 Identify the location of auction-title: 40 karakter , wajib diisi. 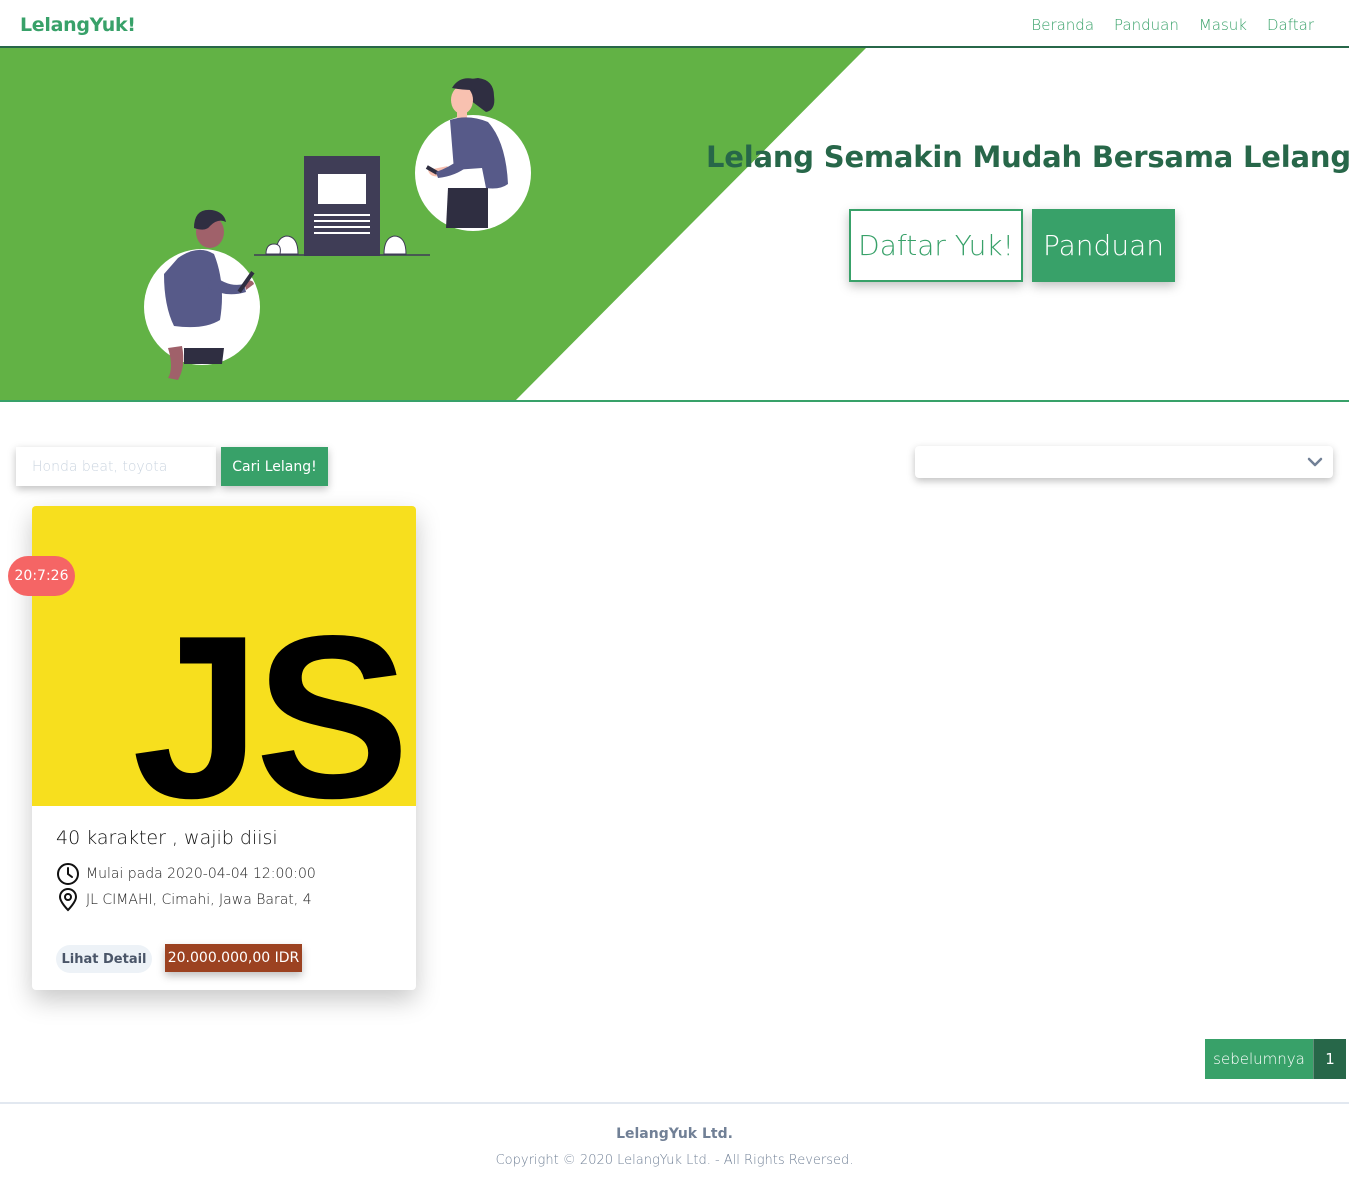
(167, 838).